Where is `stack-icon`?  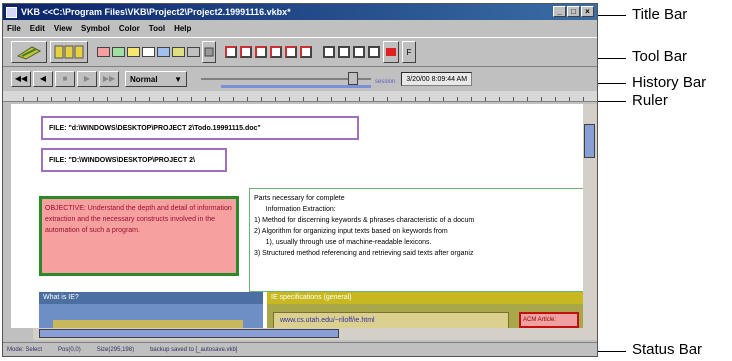
stack-icon is located at coordinates (69, 52).